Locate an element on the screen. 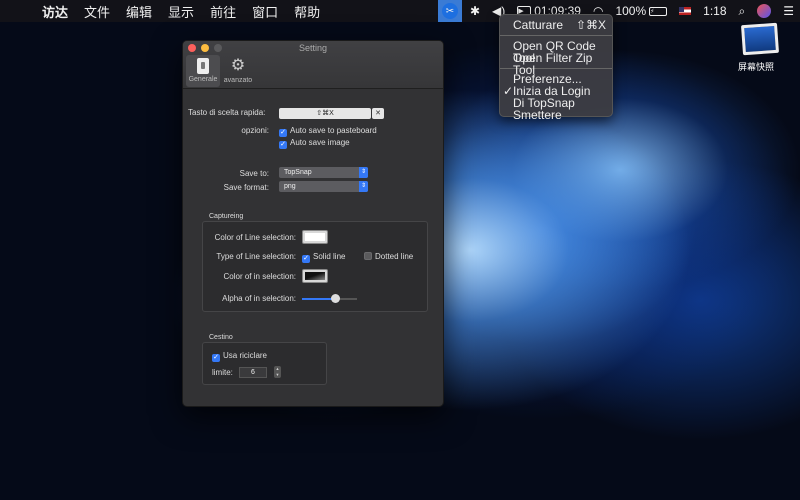  battery-status: 100% ⚡ is located at coordinates (641, 11).